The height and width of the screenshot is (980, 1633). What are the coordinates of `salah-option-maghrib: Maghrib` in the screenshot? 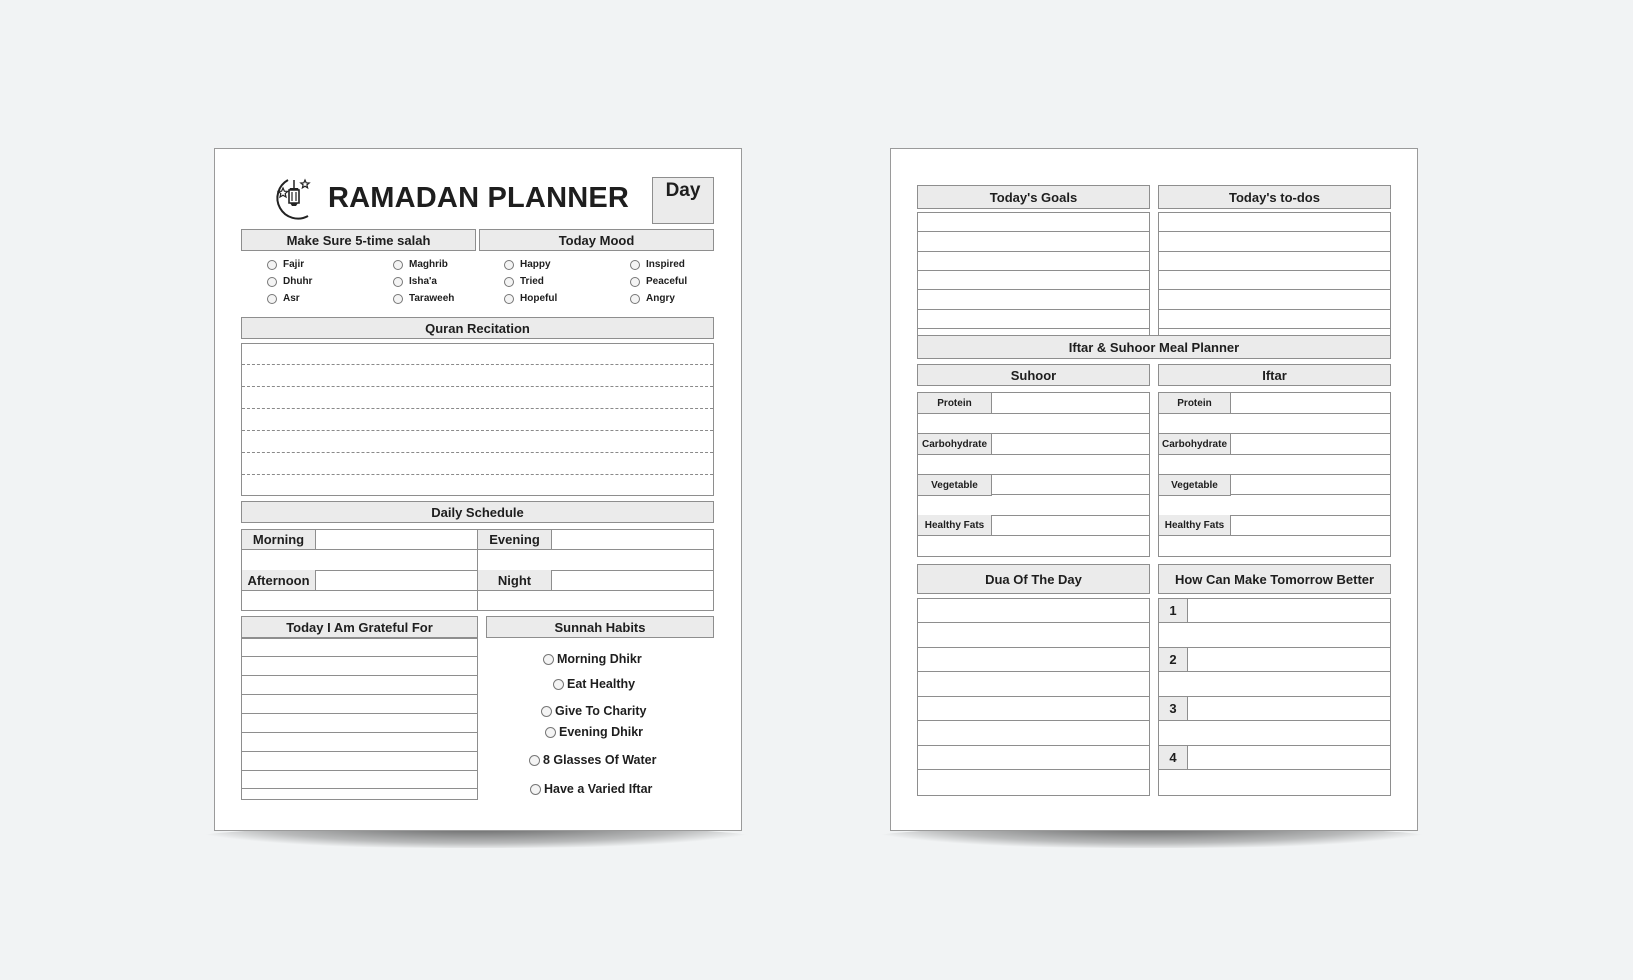 It's located at (420, 264).